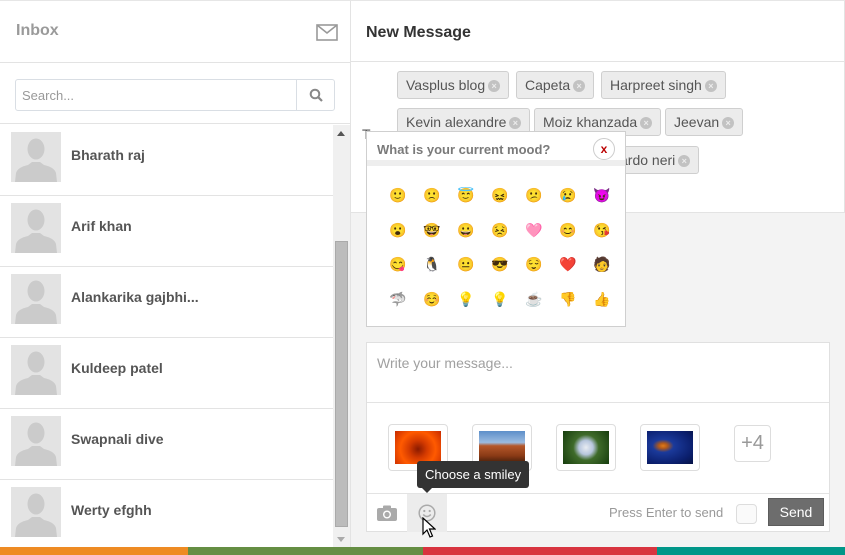 The image size is (845, 555). What do you see at coordinates (602, 195) in the screenshot?
I see `emoticon-devil-icon: 😈` at bounding box center [602, 195].